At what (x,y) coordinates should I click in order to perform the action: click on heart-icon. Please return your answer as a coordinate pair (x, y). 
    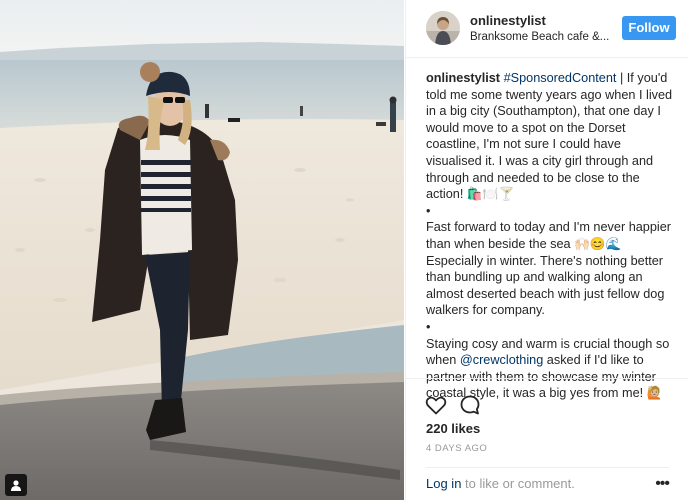
    Looking at the image, I should click on (436, 405).